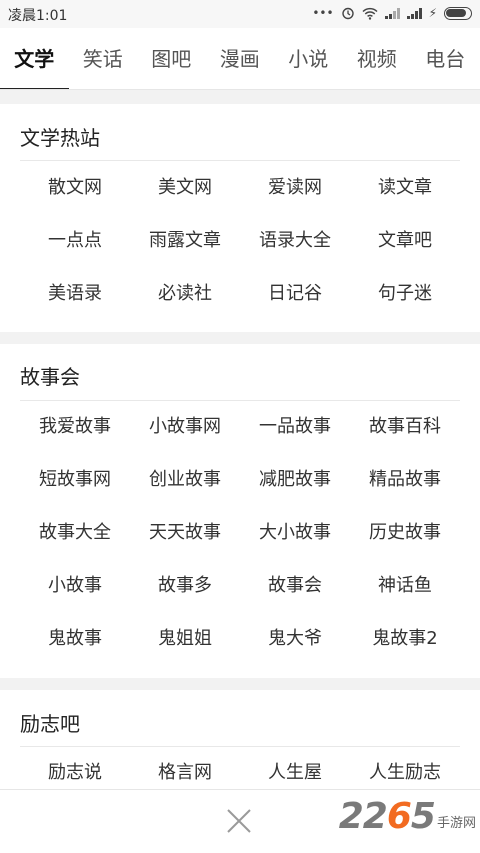 This screenshot has width=480, height=853. What do you see at coordinates (185, 585) in the screenshot?
I see `site-link: 故事多` at bounding box center [185, 585].